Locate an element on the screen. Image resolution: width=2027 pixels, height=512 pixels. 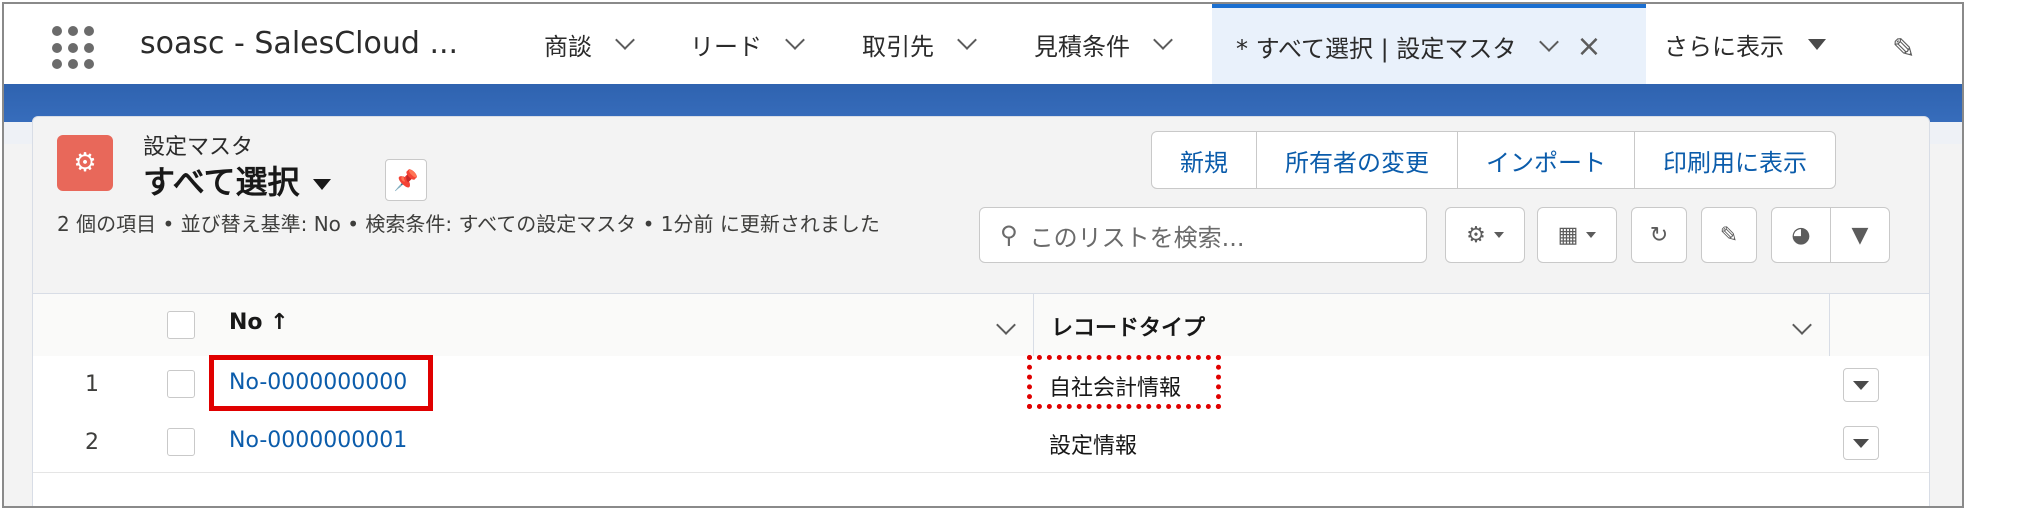
column-header-record-type: レコードタイプ is located at coordinates (1128, 326).